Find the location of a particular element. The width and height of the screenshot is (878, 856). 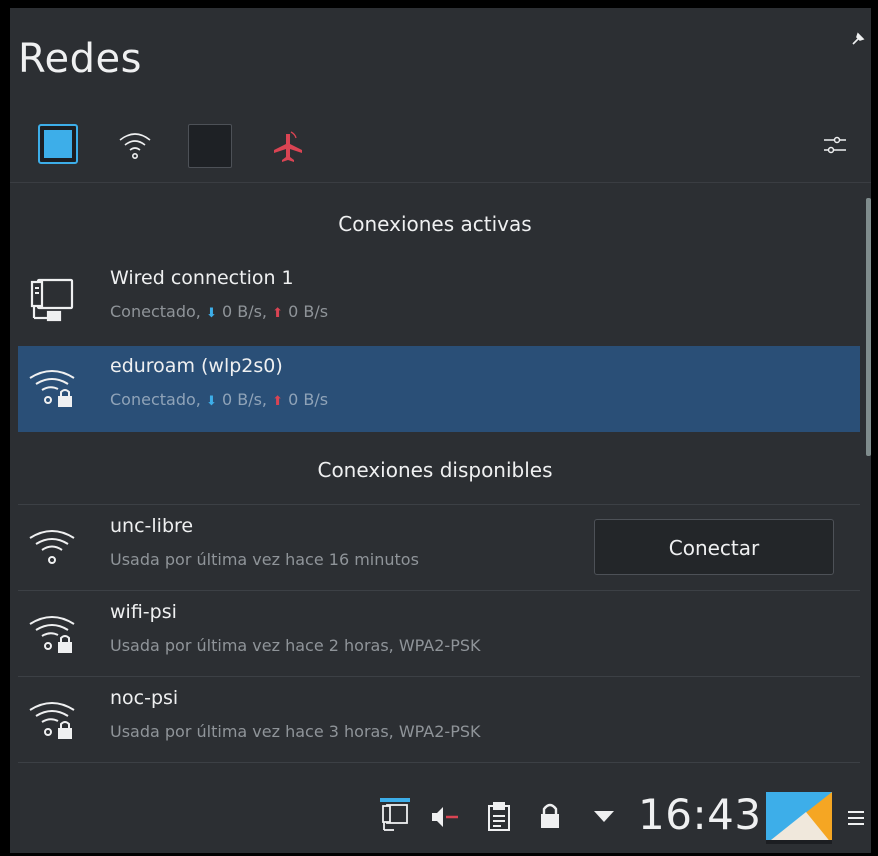

clipboard-icon is located at coordinates (499, 817).